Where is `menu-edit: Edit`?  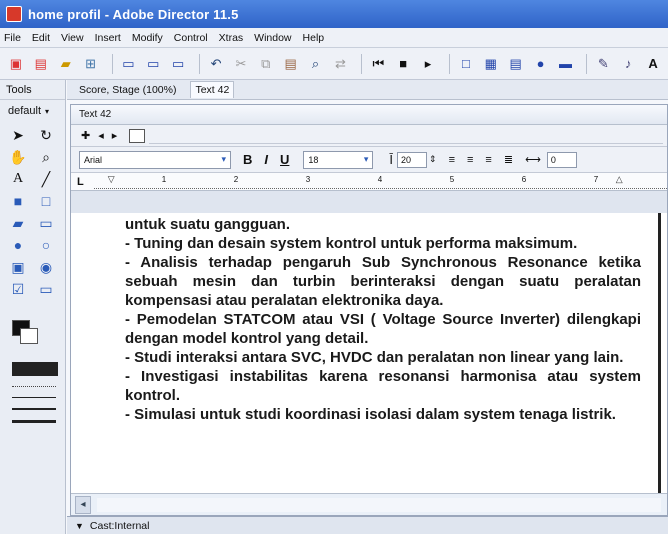 menu-edit: Edit is located at coordinates (41, 38).